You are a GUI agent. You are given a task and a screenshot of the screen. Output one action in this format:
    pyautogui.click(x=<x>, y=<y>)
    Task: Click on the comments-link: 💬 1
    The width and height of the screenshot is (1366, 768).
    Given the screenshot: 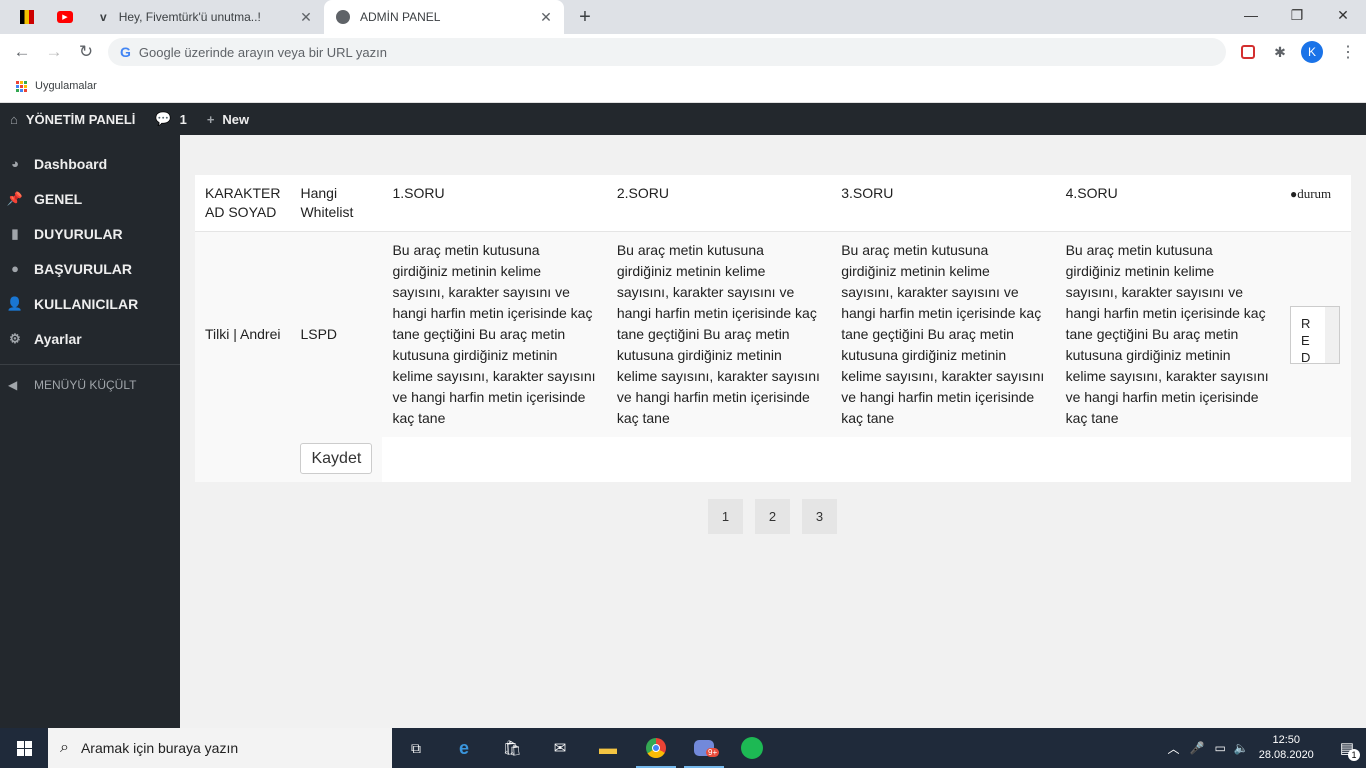 What is the action you would take?
    pyautogui.click(x=170, y=119)
    